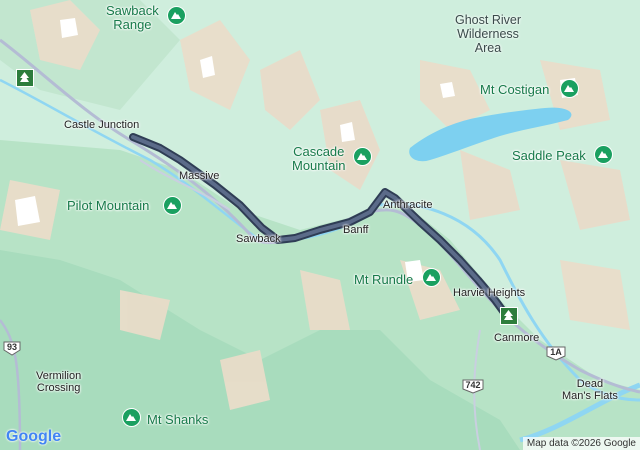 The height and width of the screenshot is (450, 640). Describe the element at coordinates (258, 239) in the screenshot. I see `place-label-sawback: Sawback` at that location.